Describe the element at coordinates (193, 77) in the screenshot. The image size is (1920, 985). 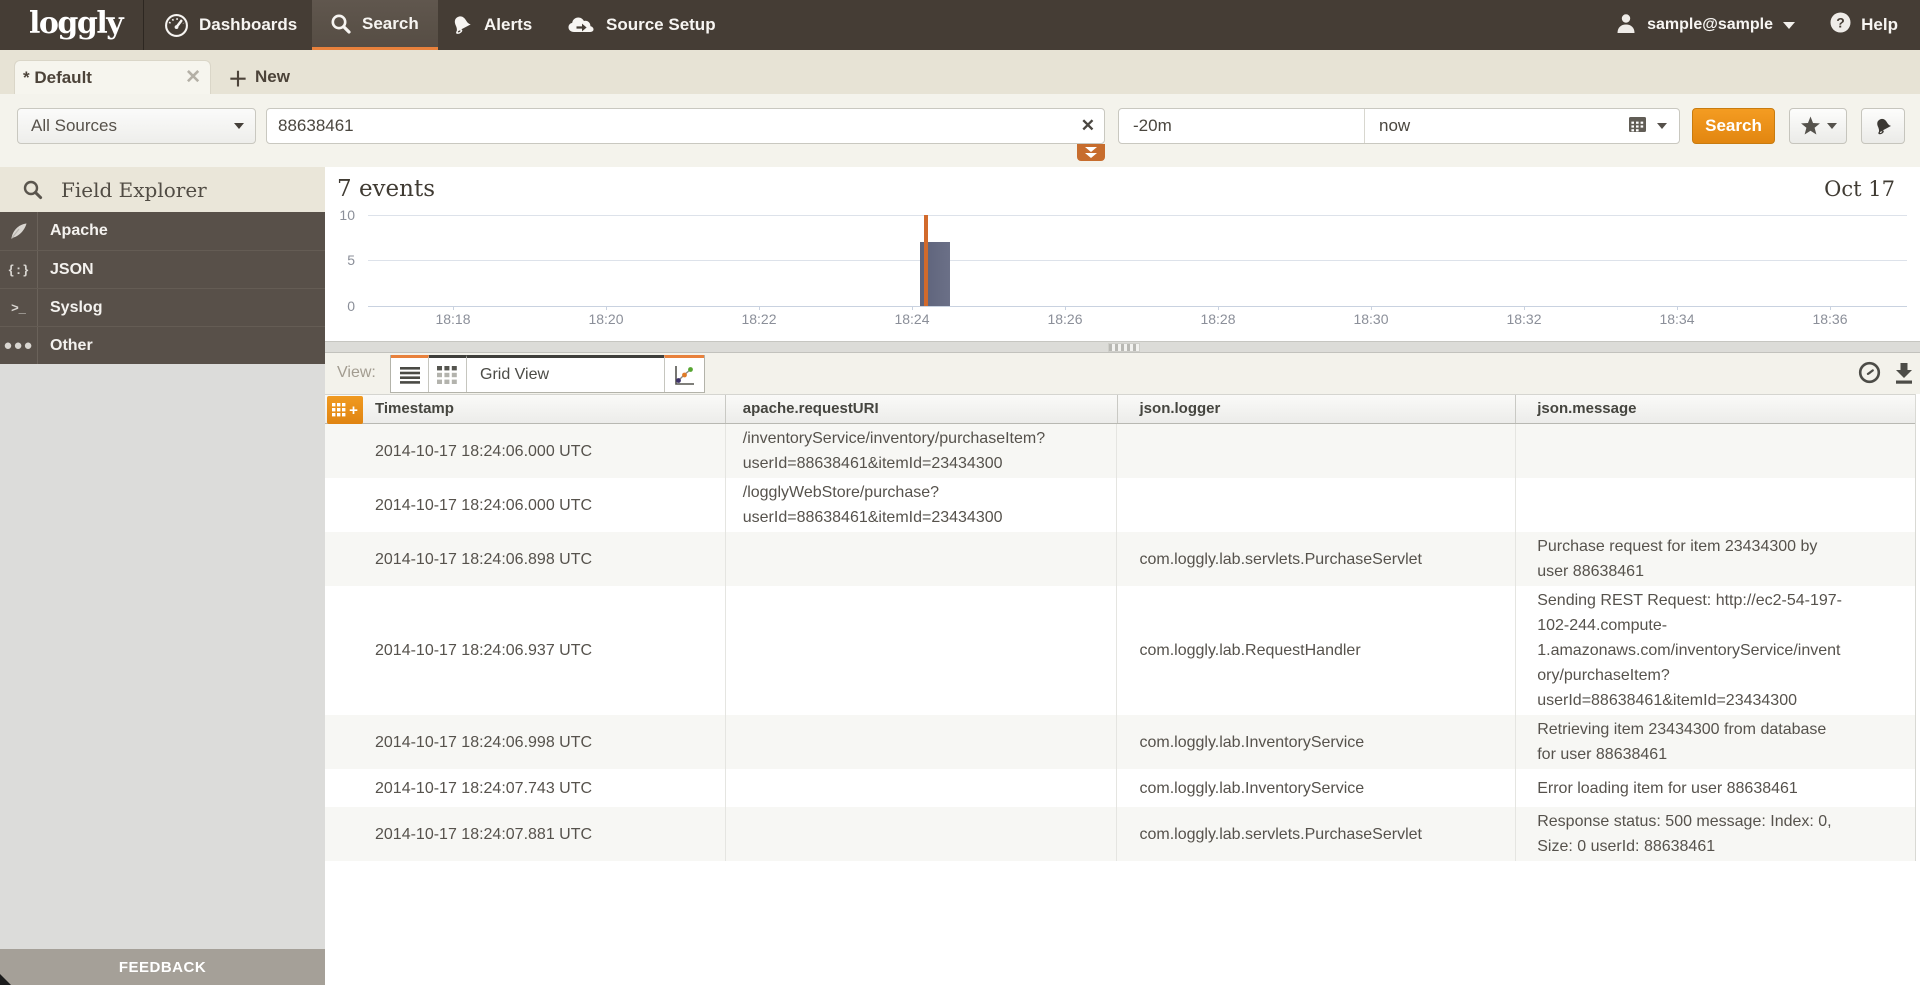
I see `tab-close-icon: ✕` at that location.